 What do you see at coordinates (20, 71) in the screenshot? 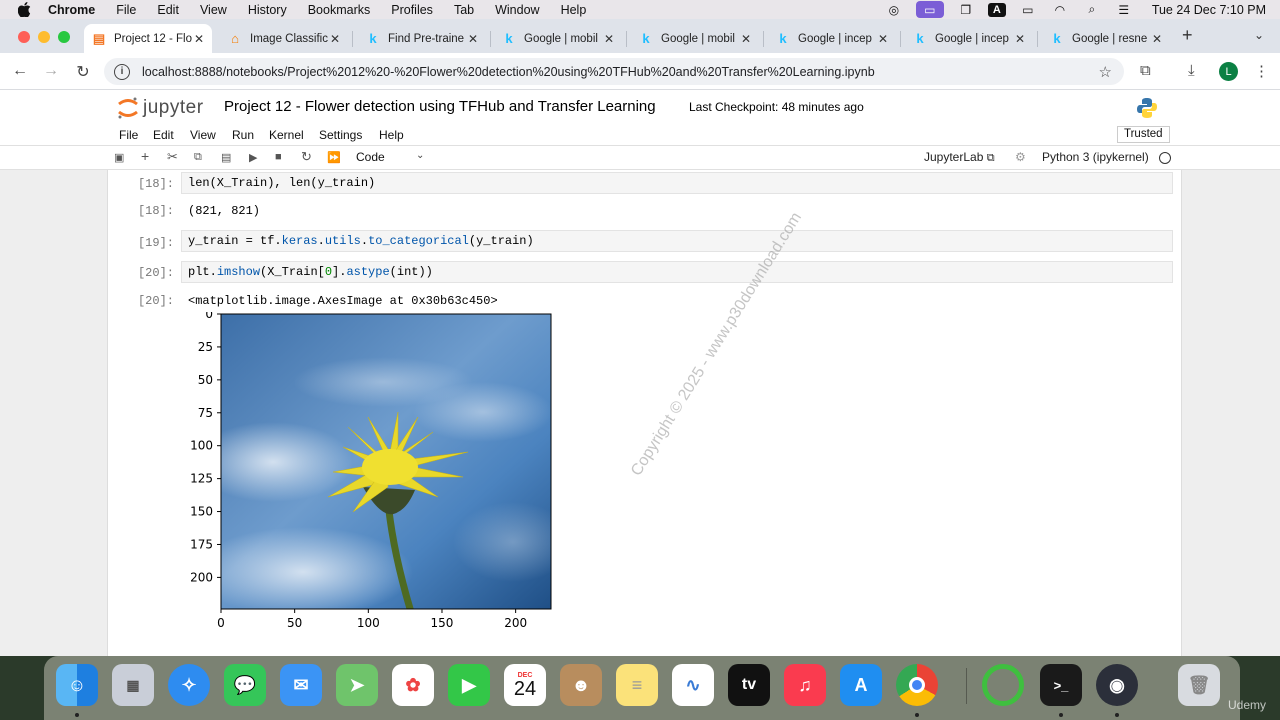
I see `back-arrow-icon: ←` at bounding box center [20, 71].